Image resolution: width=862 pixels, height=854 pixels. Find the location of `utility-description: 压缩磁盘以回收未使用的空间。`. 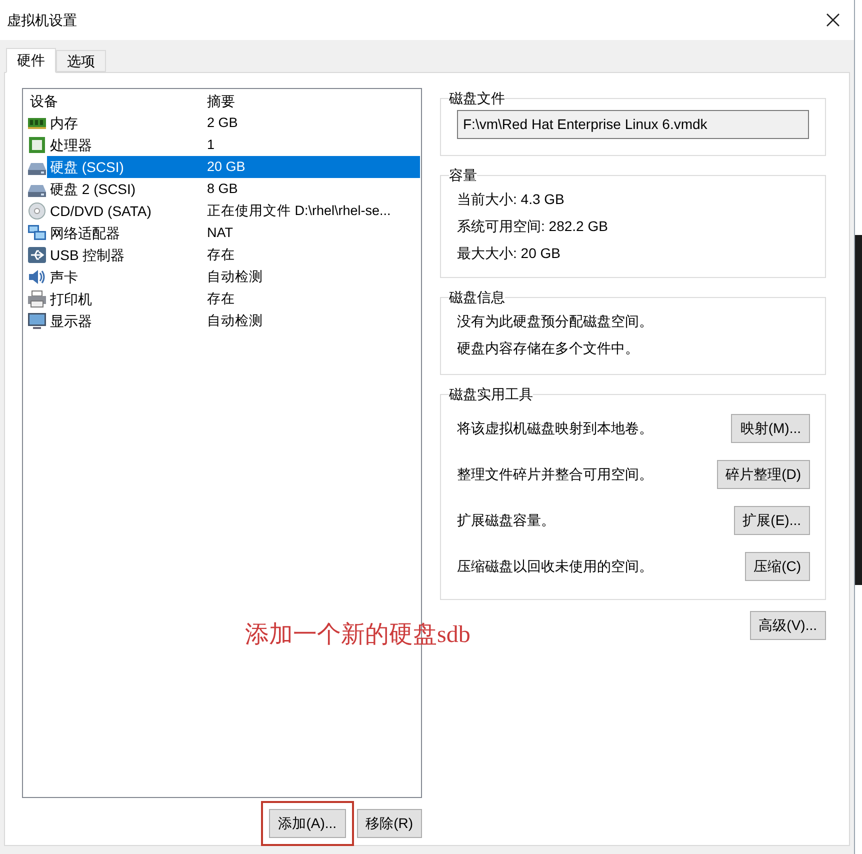

utility-description: 压缩磁盘以回收未使用的空间。 is located at coordinates (555, 566).